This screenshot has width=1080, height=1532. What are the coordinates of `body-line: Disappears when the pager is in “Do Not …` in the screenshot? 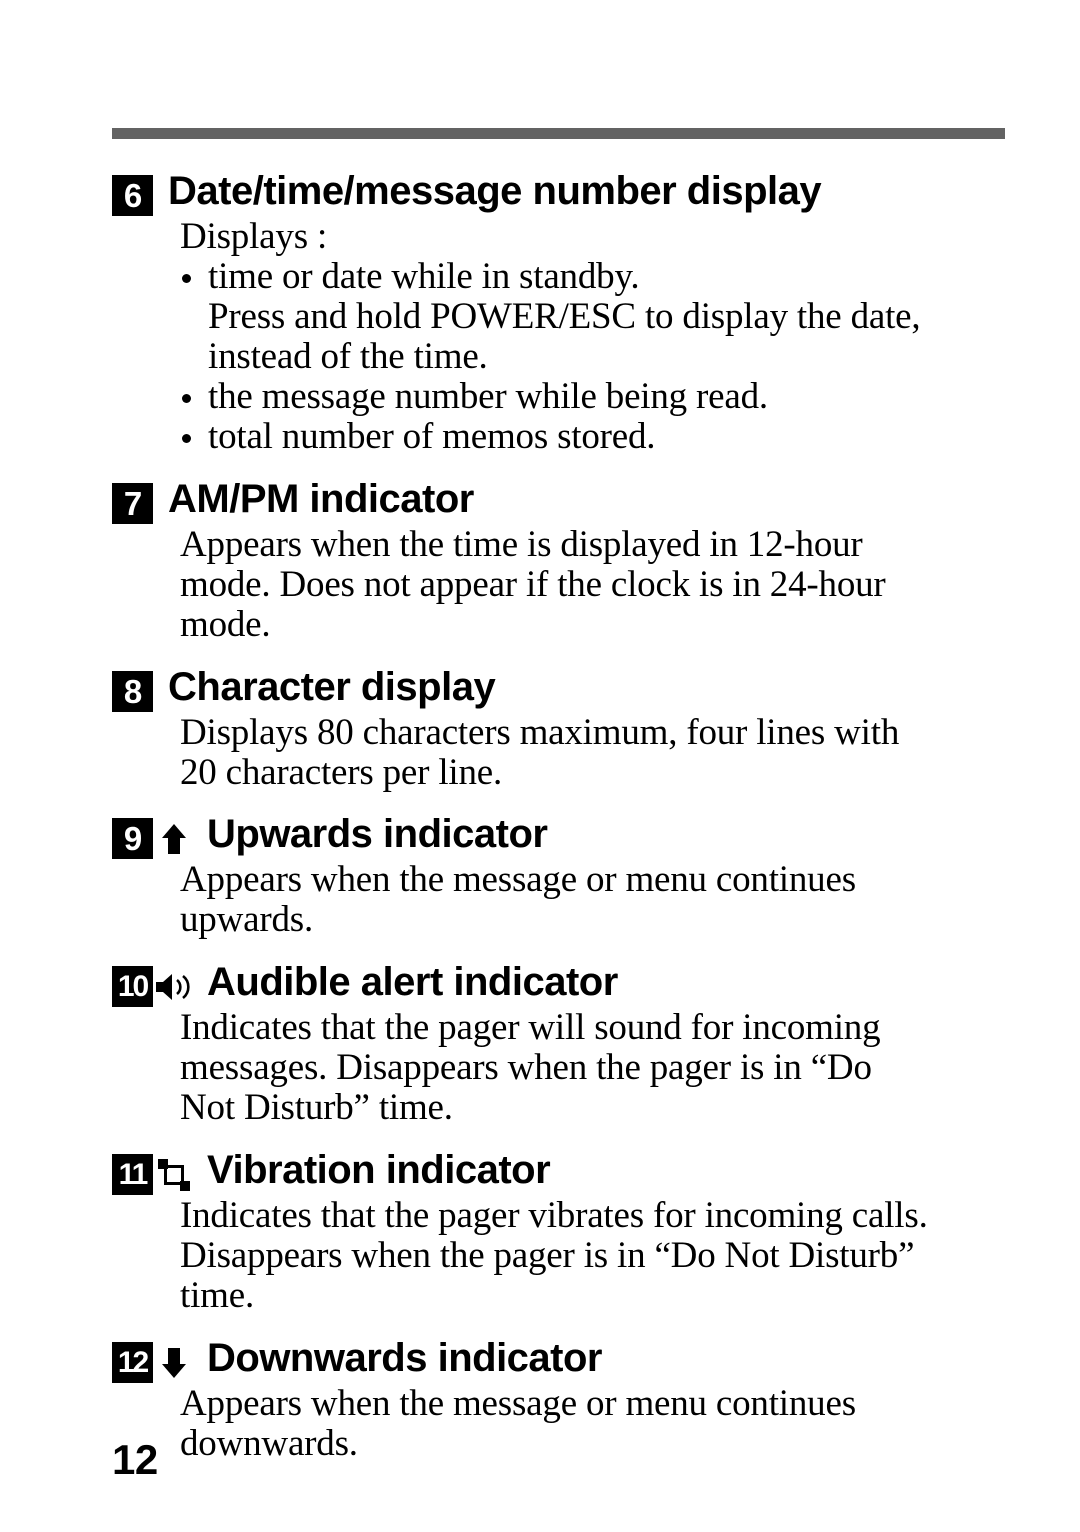 It's located at (547, 1256).